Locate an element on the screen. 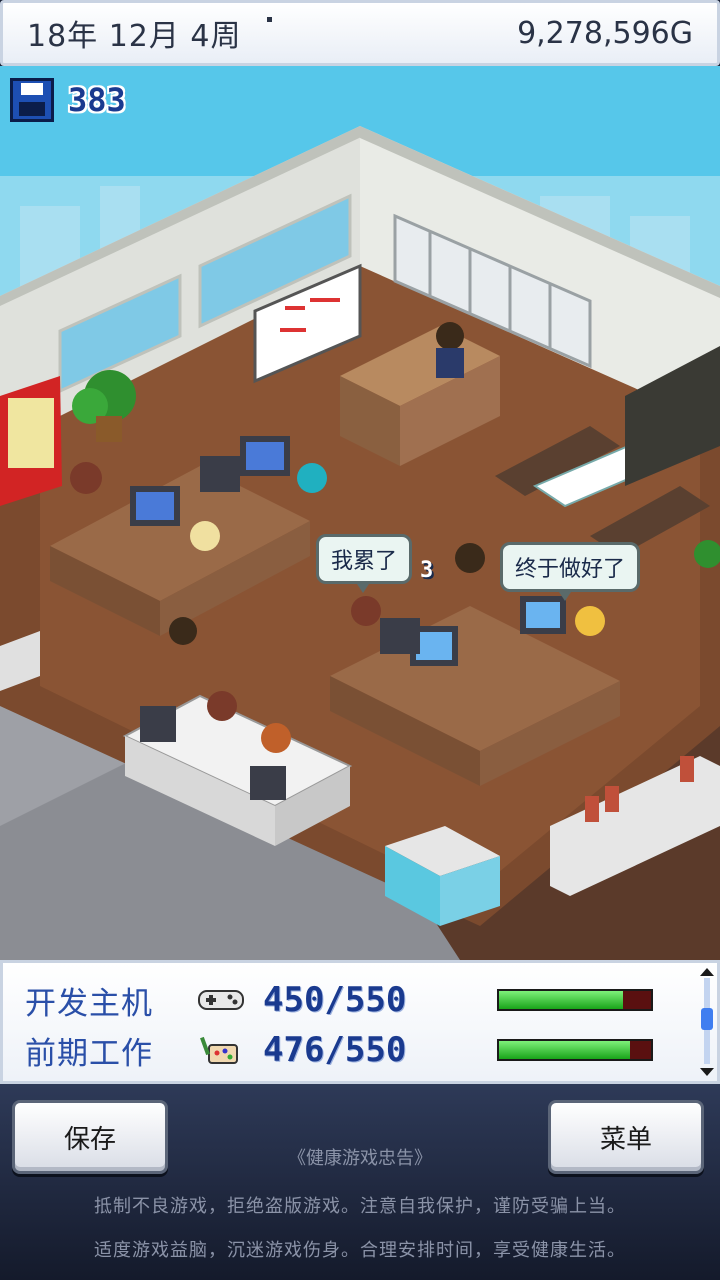 The image size is (720, 1280). gamepad-icon is located at coordinates (221, 1000).